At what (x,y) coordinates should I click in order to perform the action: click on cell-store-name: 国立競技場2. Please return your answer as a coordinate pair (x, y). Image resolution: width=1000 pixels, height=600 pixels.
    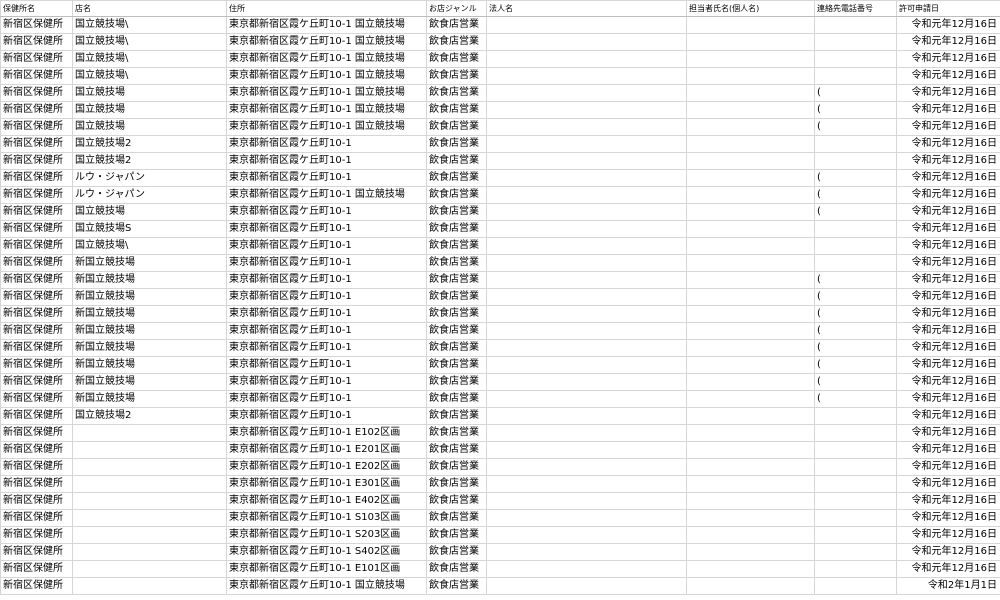
    Looking at the image, I should click on (149, 161).